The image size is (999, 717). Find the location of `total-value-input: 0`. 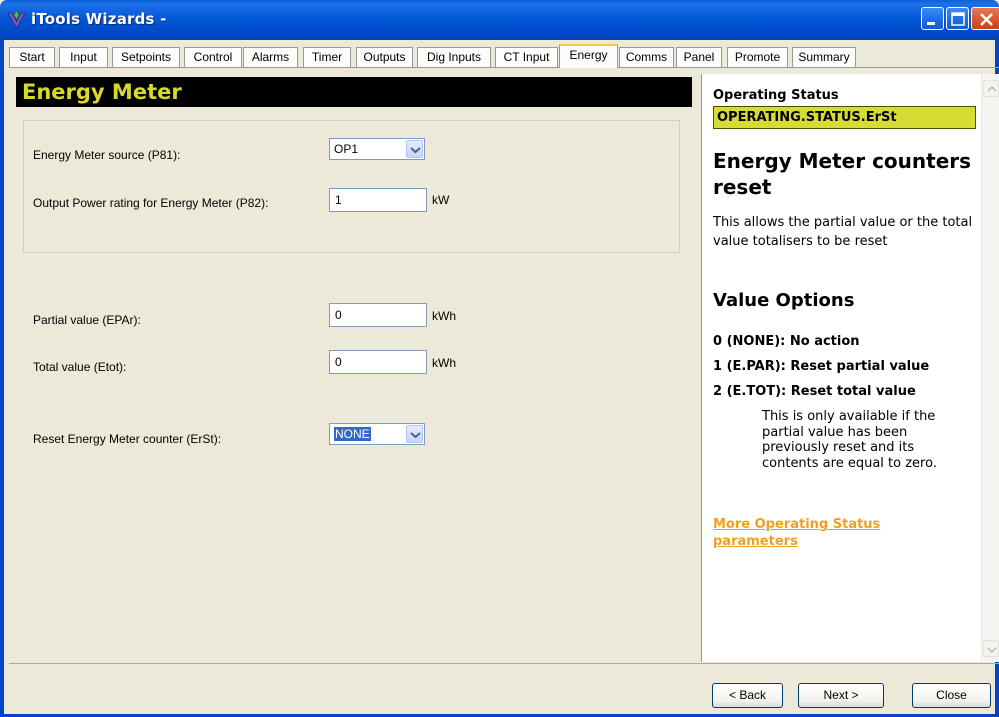

total-value-input: 0 is located at coordinates (378, 362).